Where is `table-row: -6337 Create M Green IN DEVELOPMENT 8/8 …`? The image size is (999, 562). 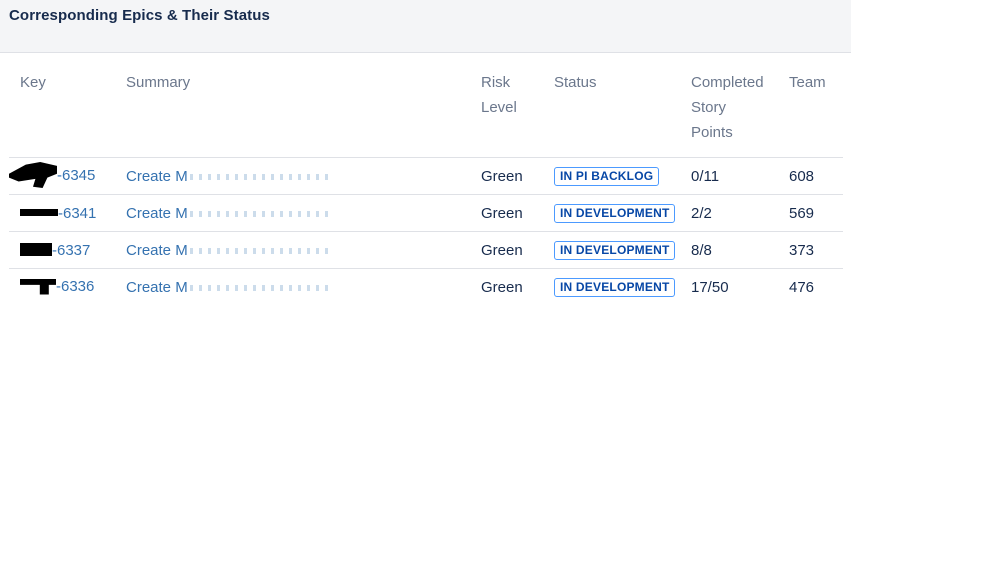
table-row: -6337 Create M Green IN DEVELOPMENT 8/8 … is located at coordinates (426, 250).